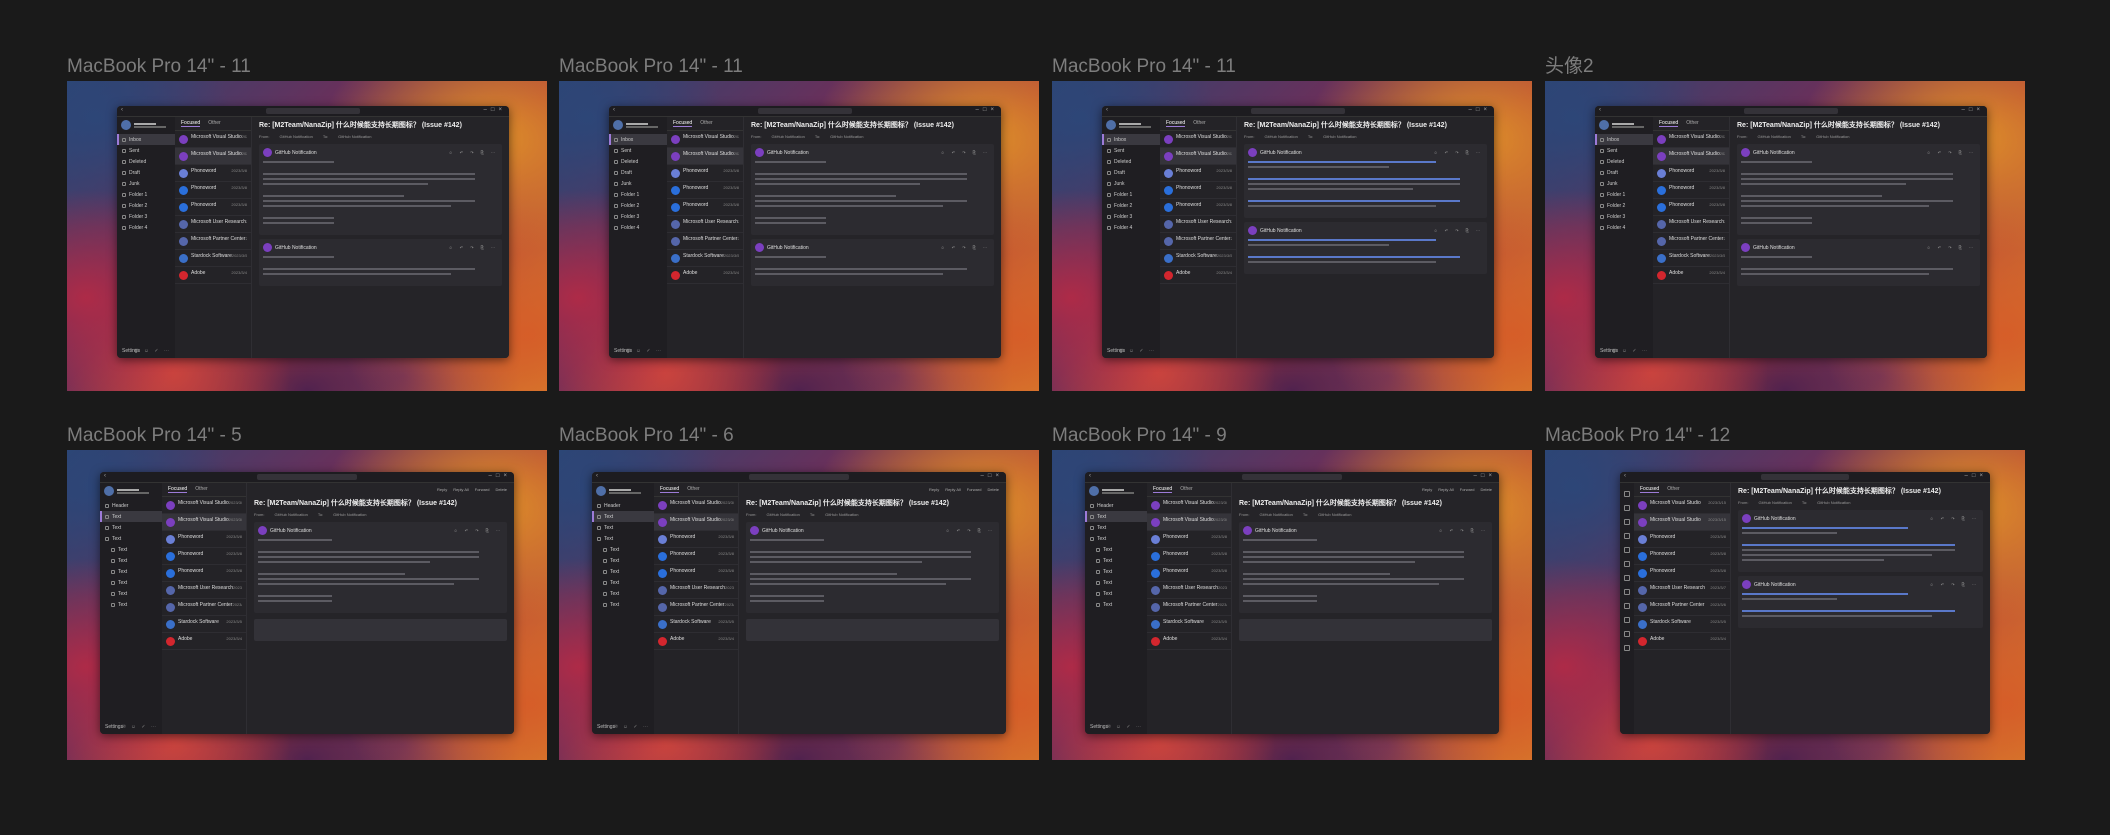 The height and width of the screenshot is (835, 2110). Describe the element at coordinates (1176, 123) in the screenshot. I see `tab-focused: Focused` at that location.